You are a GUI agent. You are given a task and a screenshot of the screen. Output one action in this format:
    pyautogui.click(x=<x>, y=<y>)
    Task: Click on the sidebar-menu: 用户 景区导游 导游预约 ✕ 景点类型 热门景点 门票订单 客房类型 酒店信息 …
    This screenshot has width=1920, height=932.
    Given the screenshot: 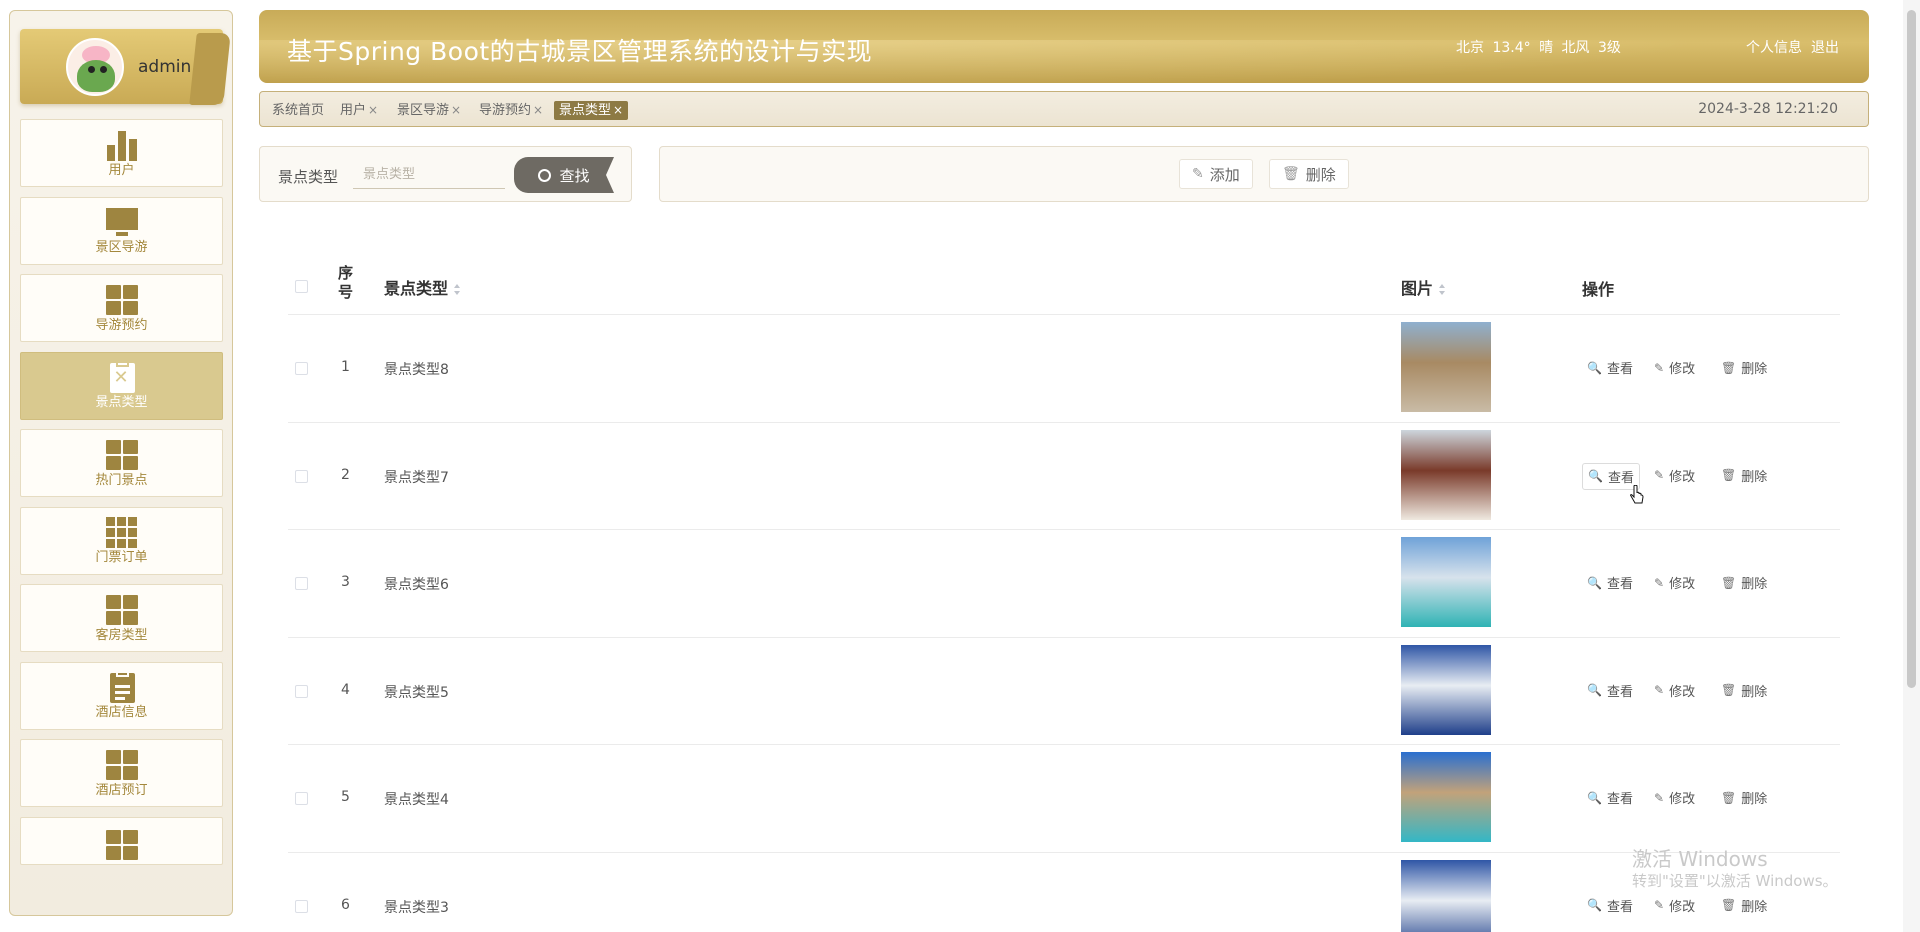 What is the action you would take?
    pyautogui.click(x=121, y=496)
    